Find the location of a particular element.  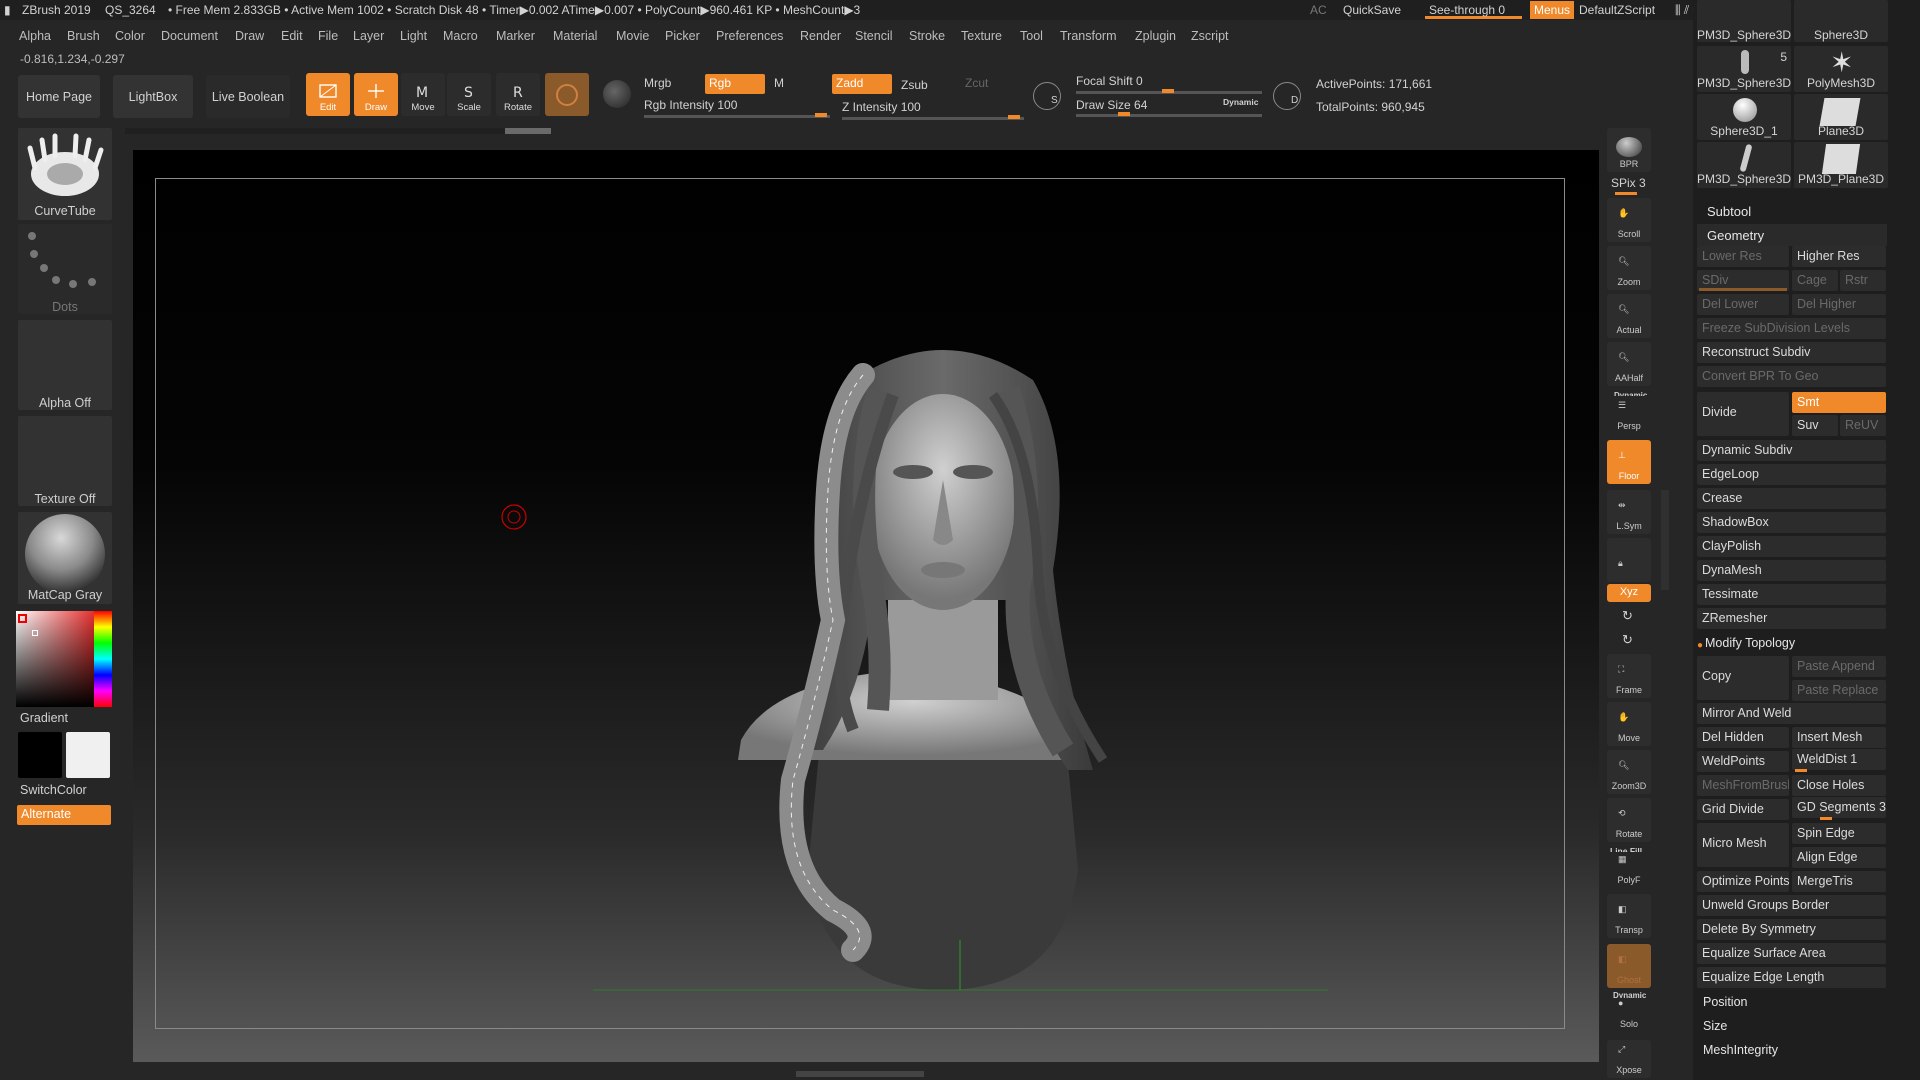

draw-size-slider is located at coordinates (1169, 115).